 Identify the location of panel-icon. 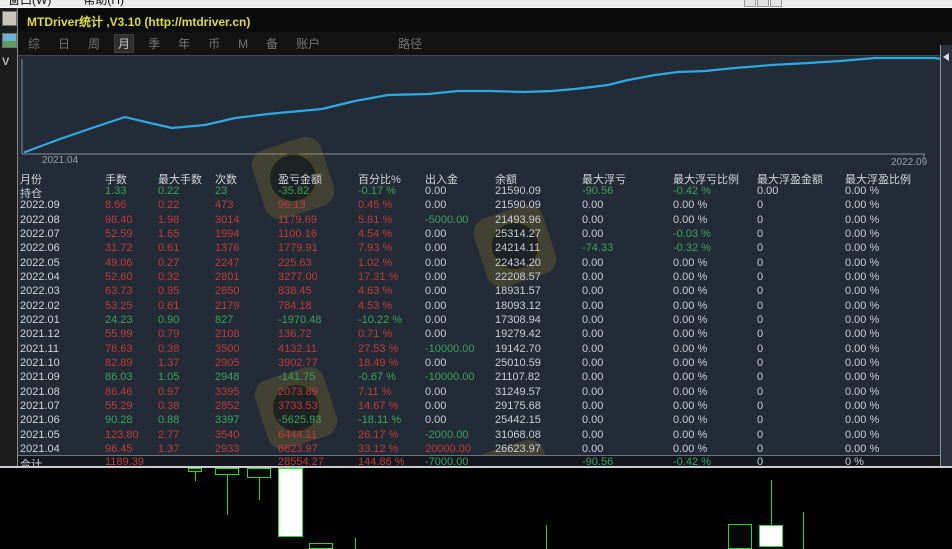
(9, 18).